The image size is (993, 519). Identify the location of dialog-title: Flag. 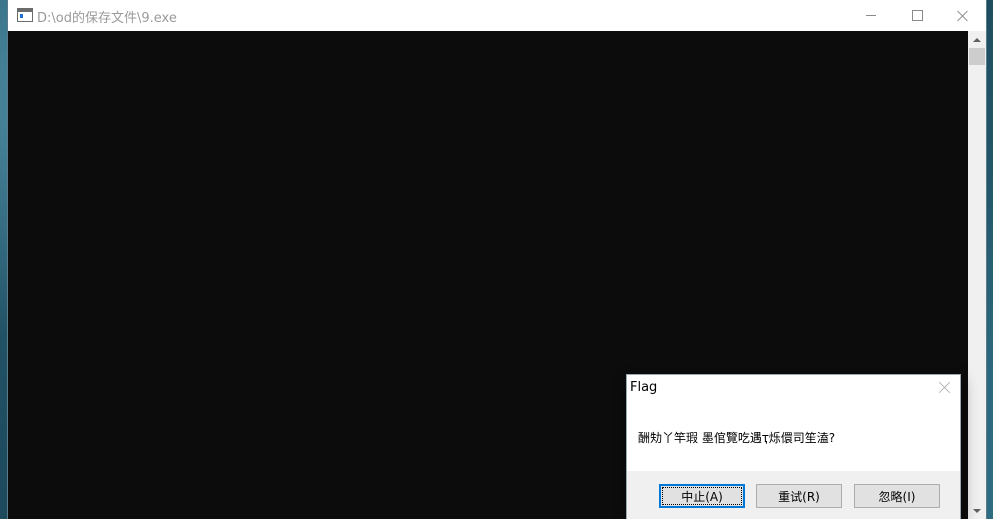
(644, 387).